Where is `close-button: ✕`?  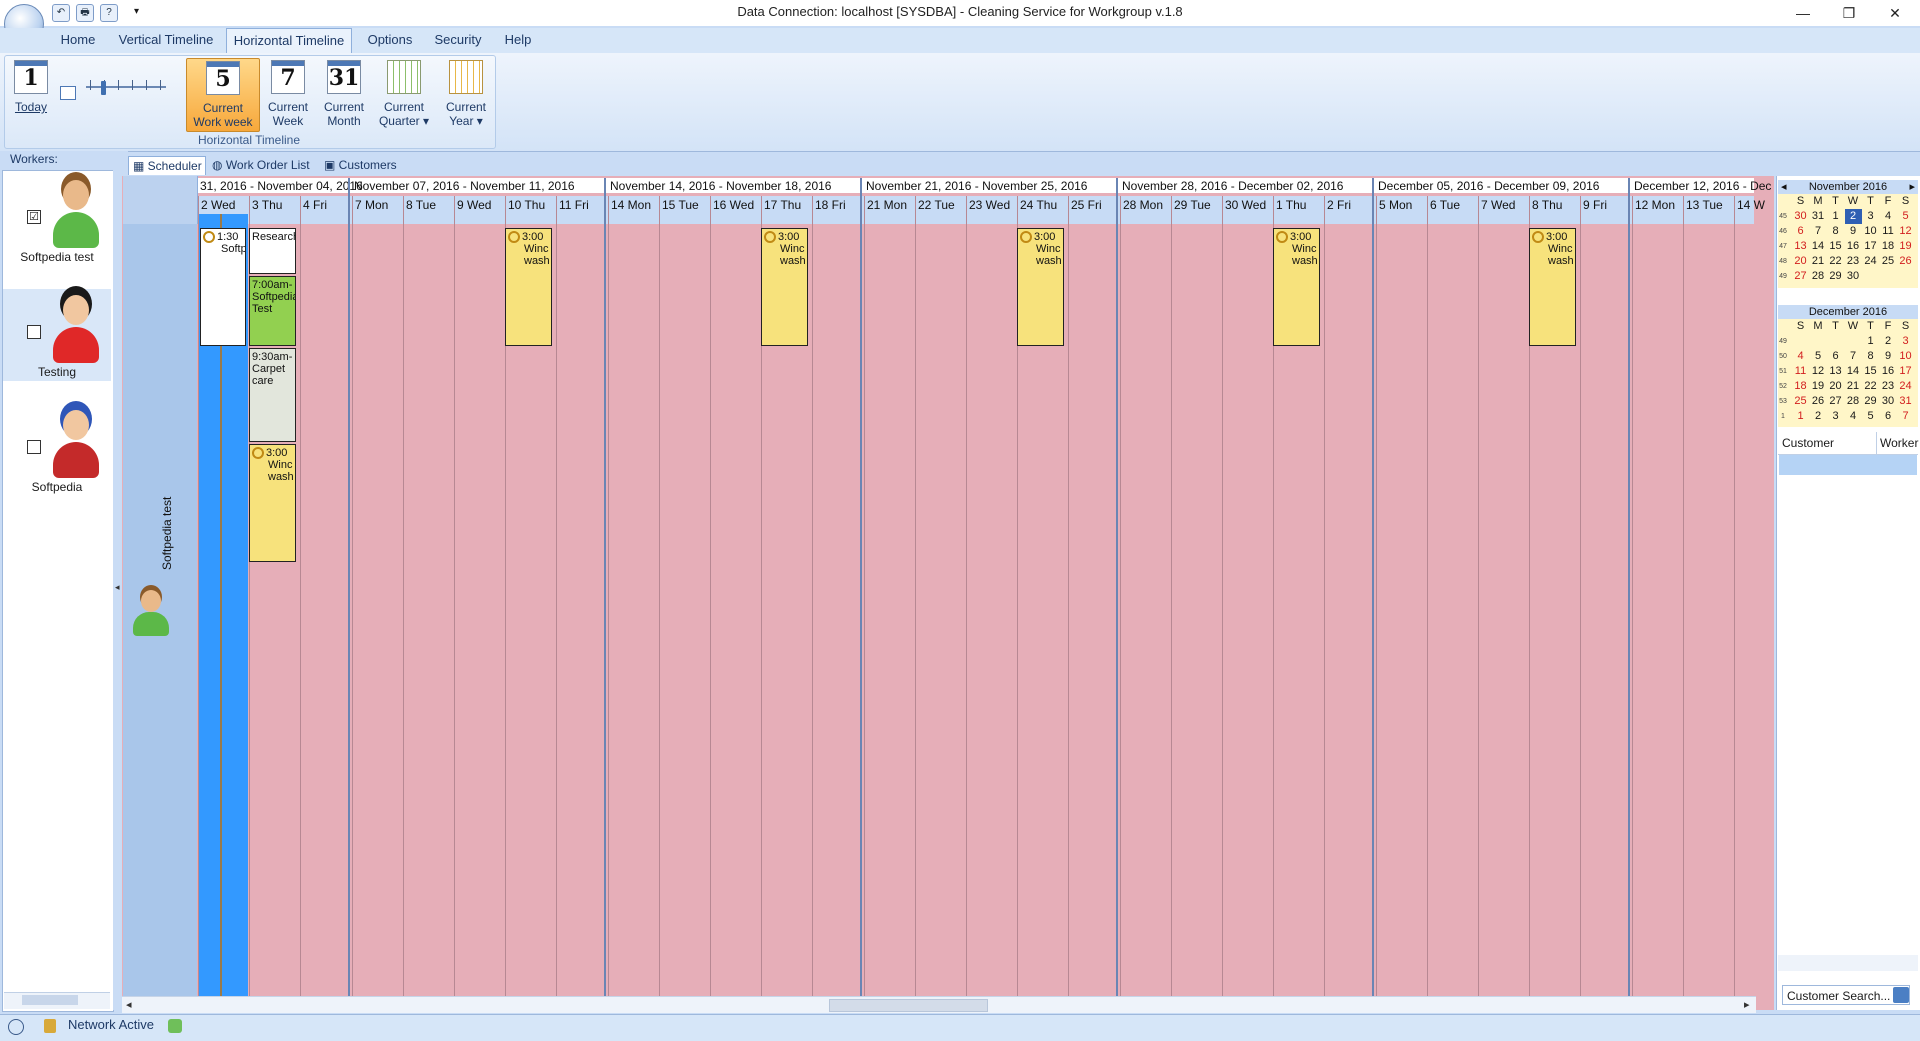
close-button: ✕ is located at coordinates (1895, 13).